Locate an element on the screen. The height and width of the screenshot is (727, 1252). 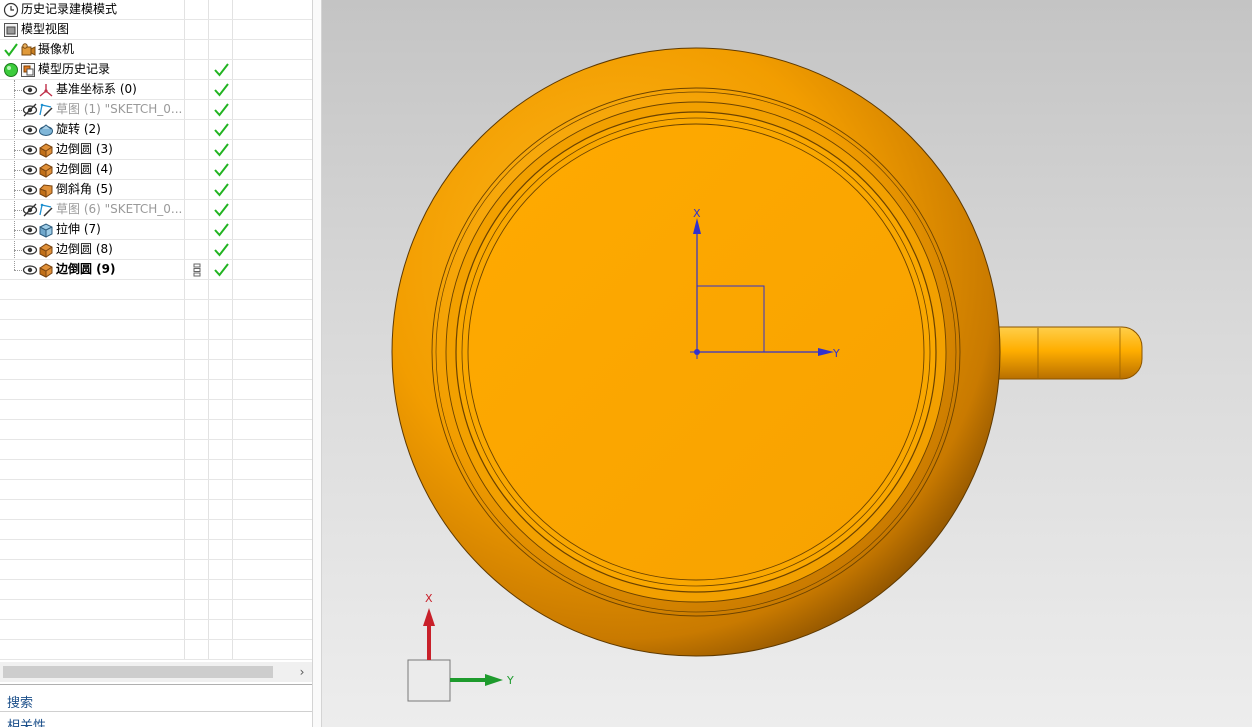
settings-grid-icon is located at coordinates (197, 271).